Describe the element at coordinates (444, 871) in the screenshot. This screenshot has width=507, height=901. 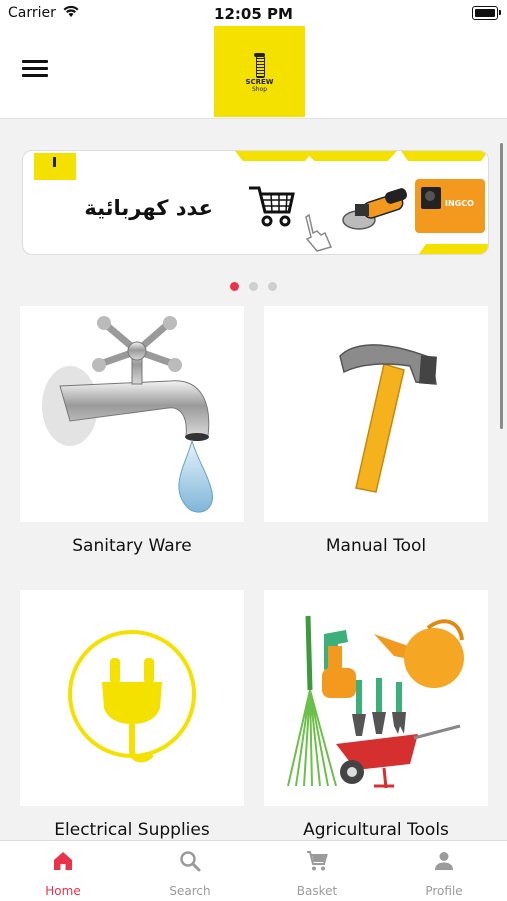
I see `tab-profile: Profile` at that location.